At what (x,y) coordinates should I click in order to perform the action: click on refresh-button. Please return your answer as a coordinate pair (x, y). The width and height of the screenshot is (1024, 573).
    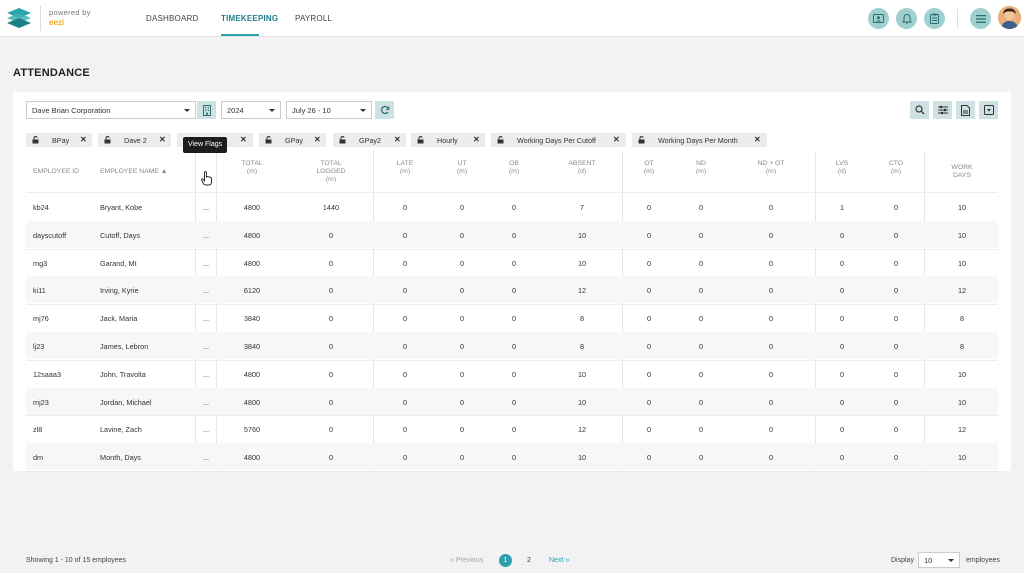
    Looking at the image, I should click on (384, 110).